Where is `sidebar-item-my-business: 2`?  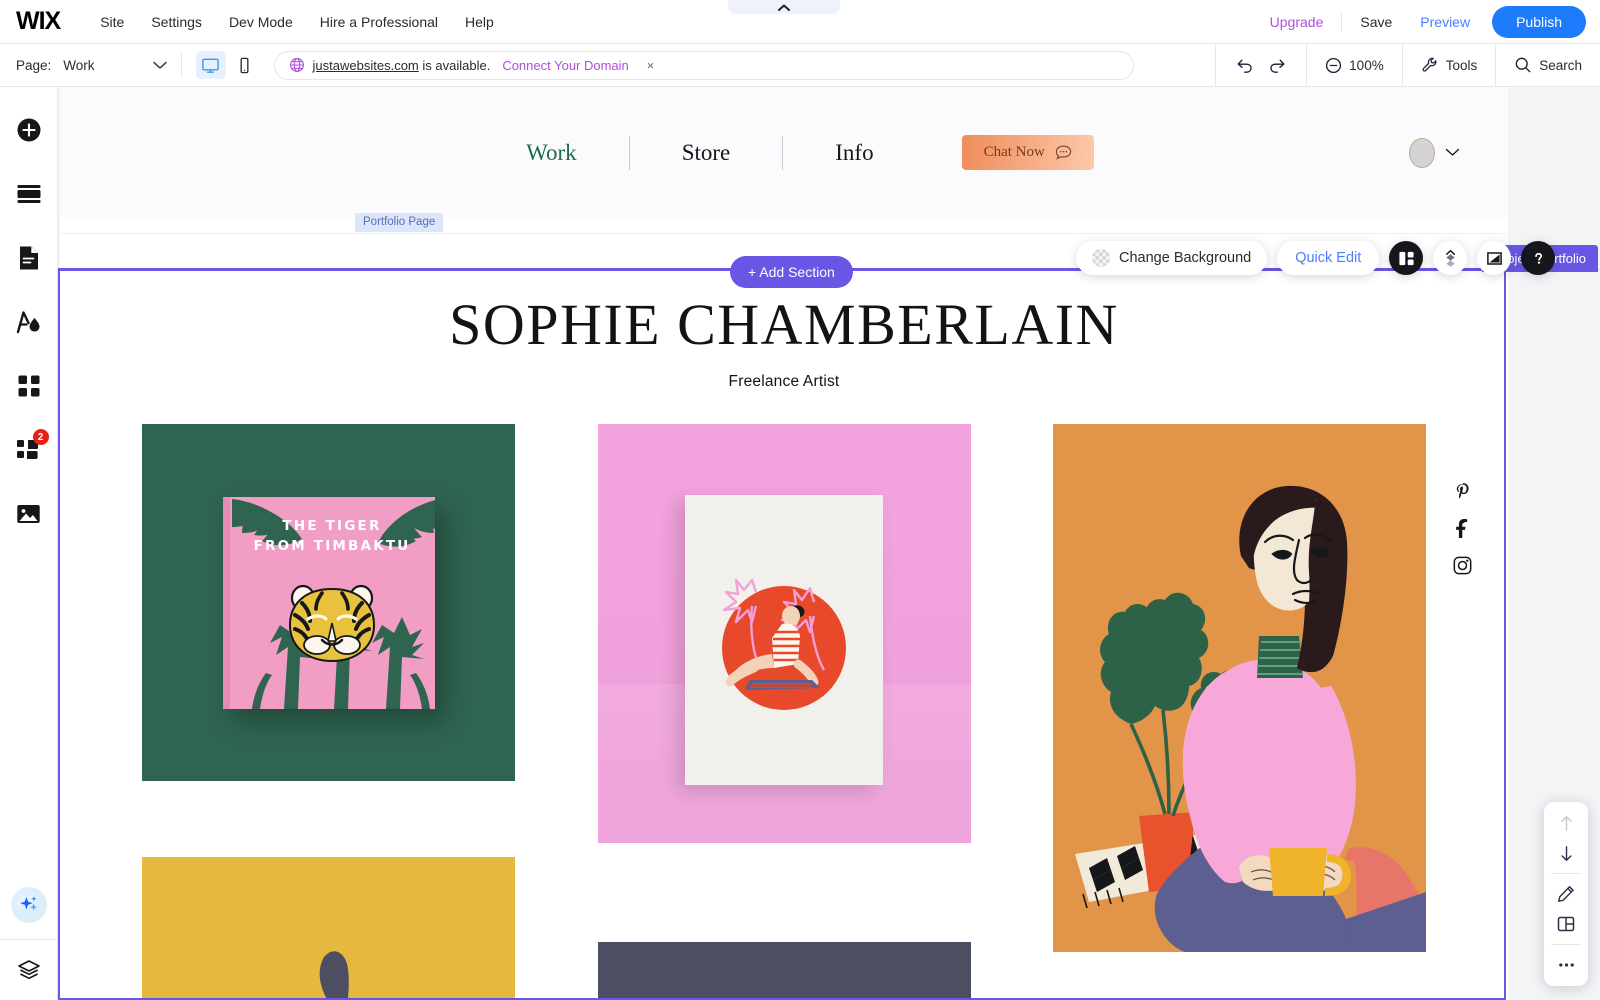 sidebar-item-my-business: 2 is located at coordinates (29, 450).